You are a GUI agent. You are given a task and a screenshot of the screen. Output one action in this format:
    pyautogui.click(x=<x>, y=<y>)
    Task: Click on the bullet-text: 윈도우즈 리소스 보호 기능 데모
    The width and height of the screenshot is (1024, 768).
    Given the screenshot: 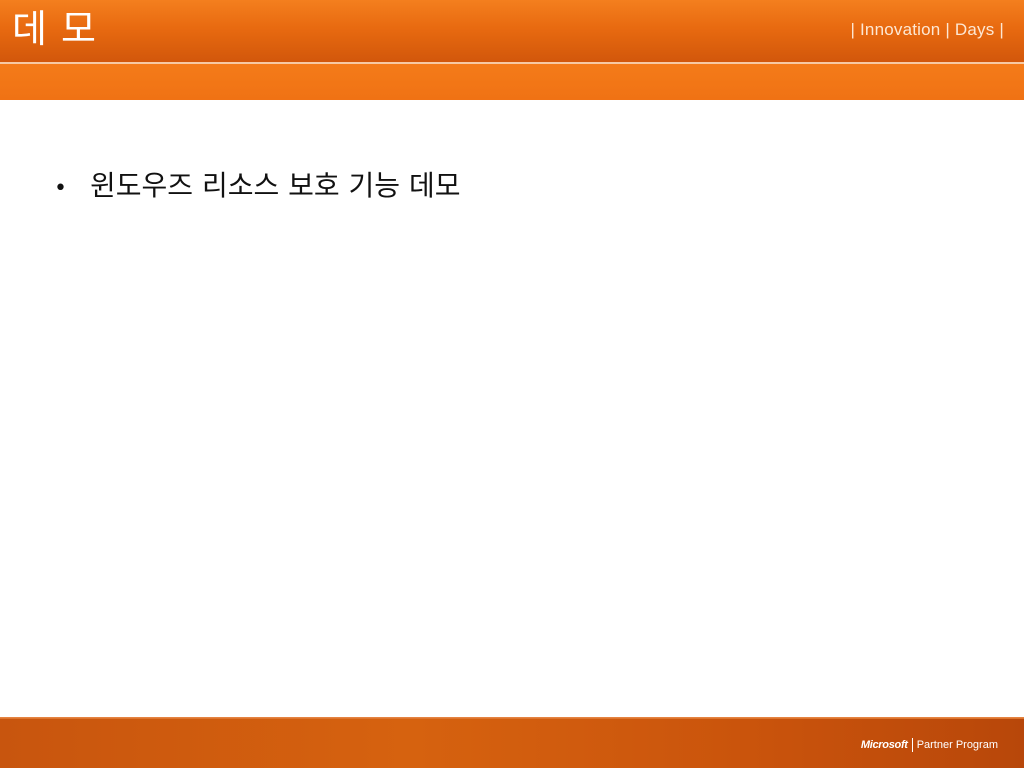 What is the action you would take?
    pyautogui.click(x=275, y=185)
    